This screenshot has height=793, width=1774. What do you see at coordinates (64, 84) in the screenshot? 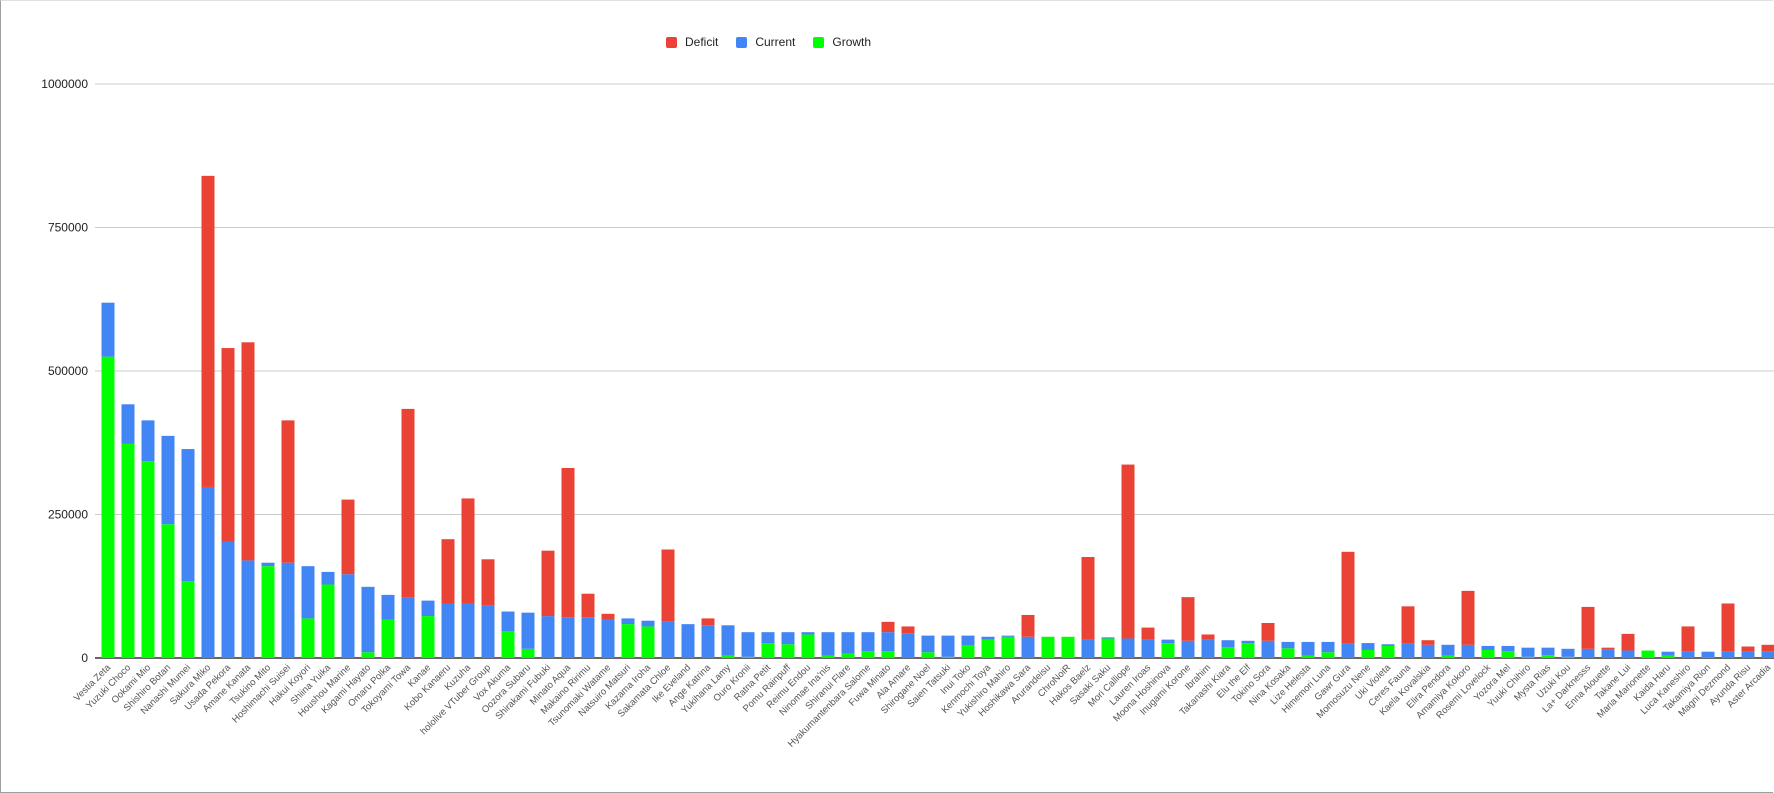
I see `y-tick-label: 1000000` at bounding box center [64, 84].